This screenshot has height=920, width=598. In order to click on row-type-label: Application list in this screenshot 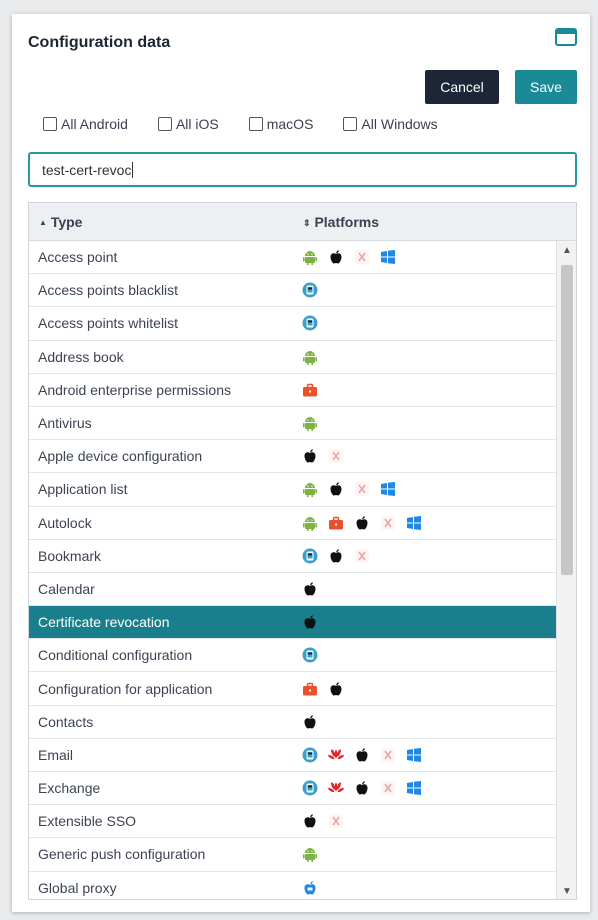, I will do `click(83, 489)`.